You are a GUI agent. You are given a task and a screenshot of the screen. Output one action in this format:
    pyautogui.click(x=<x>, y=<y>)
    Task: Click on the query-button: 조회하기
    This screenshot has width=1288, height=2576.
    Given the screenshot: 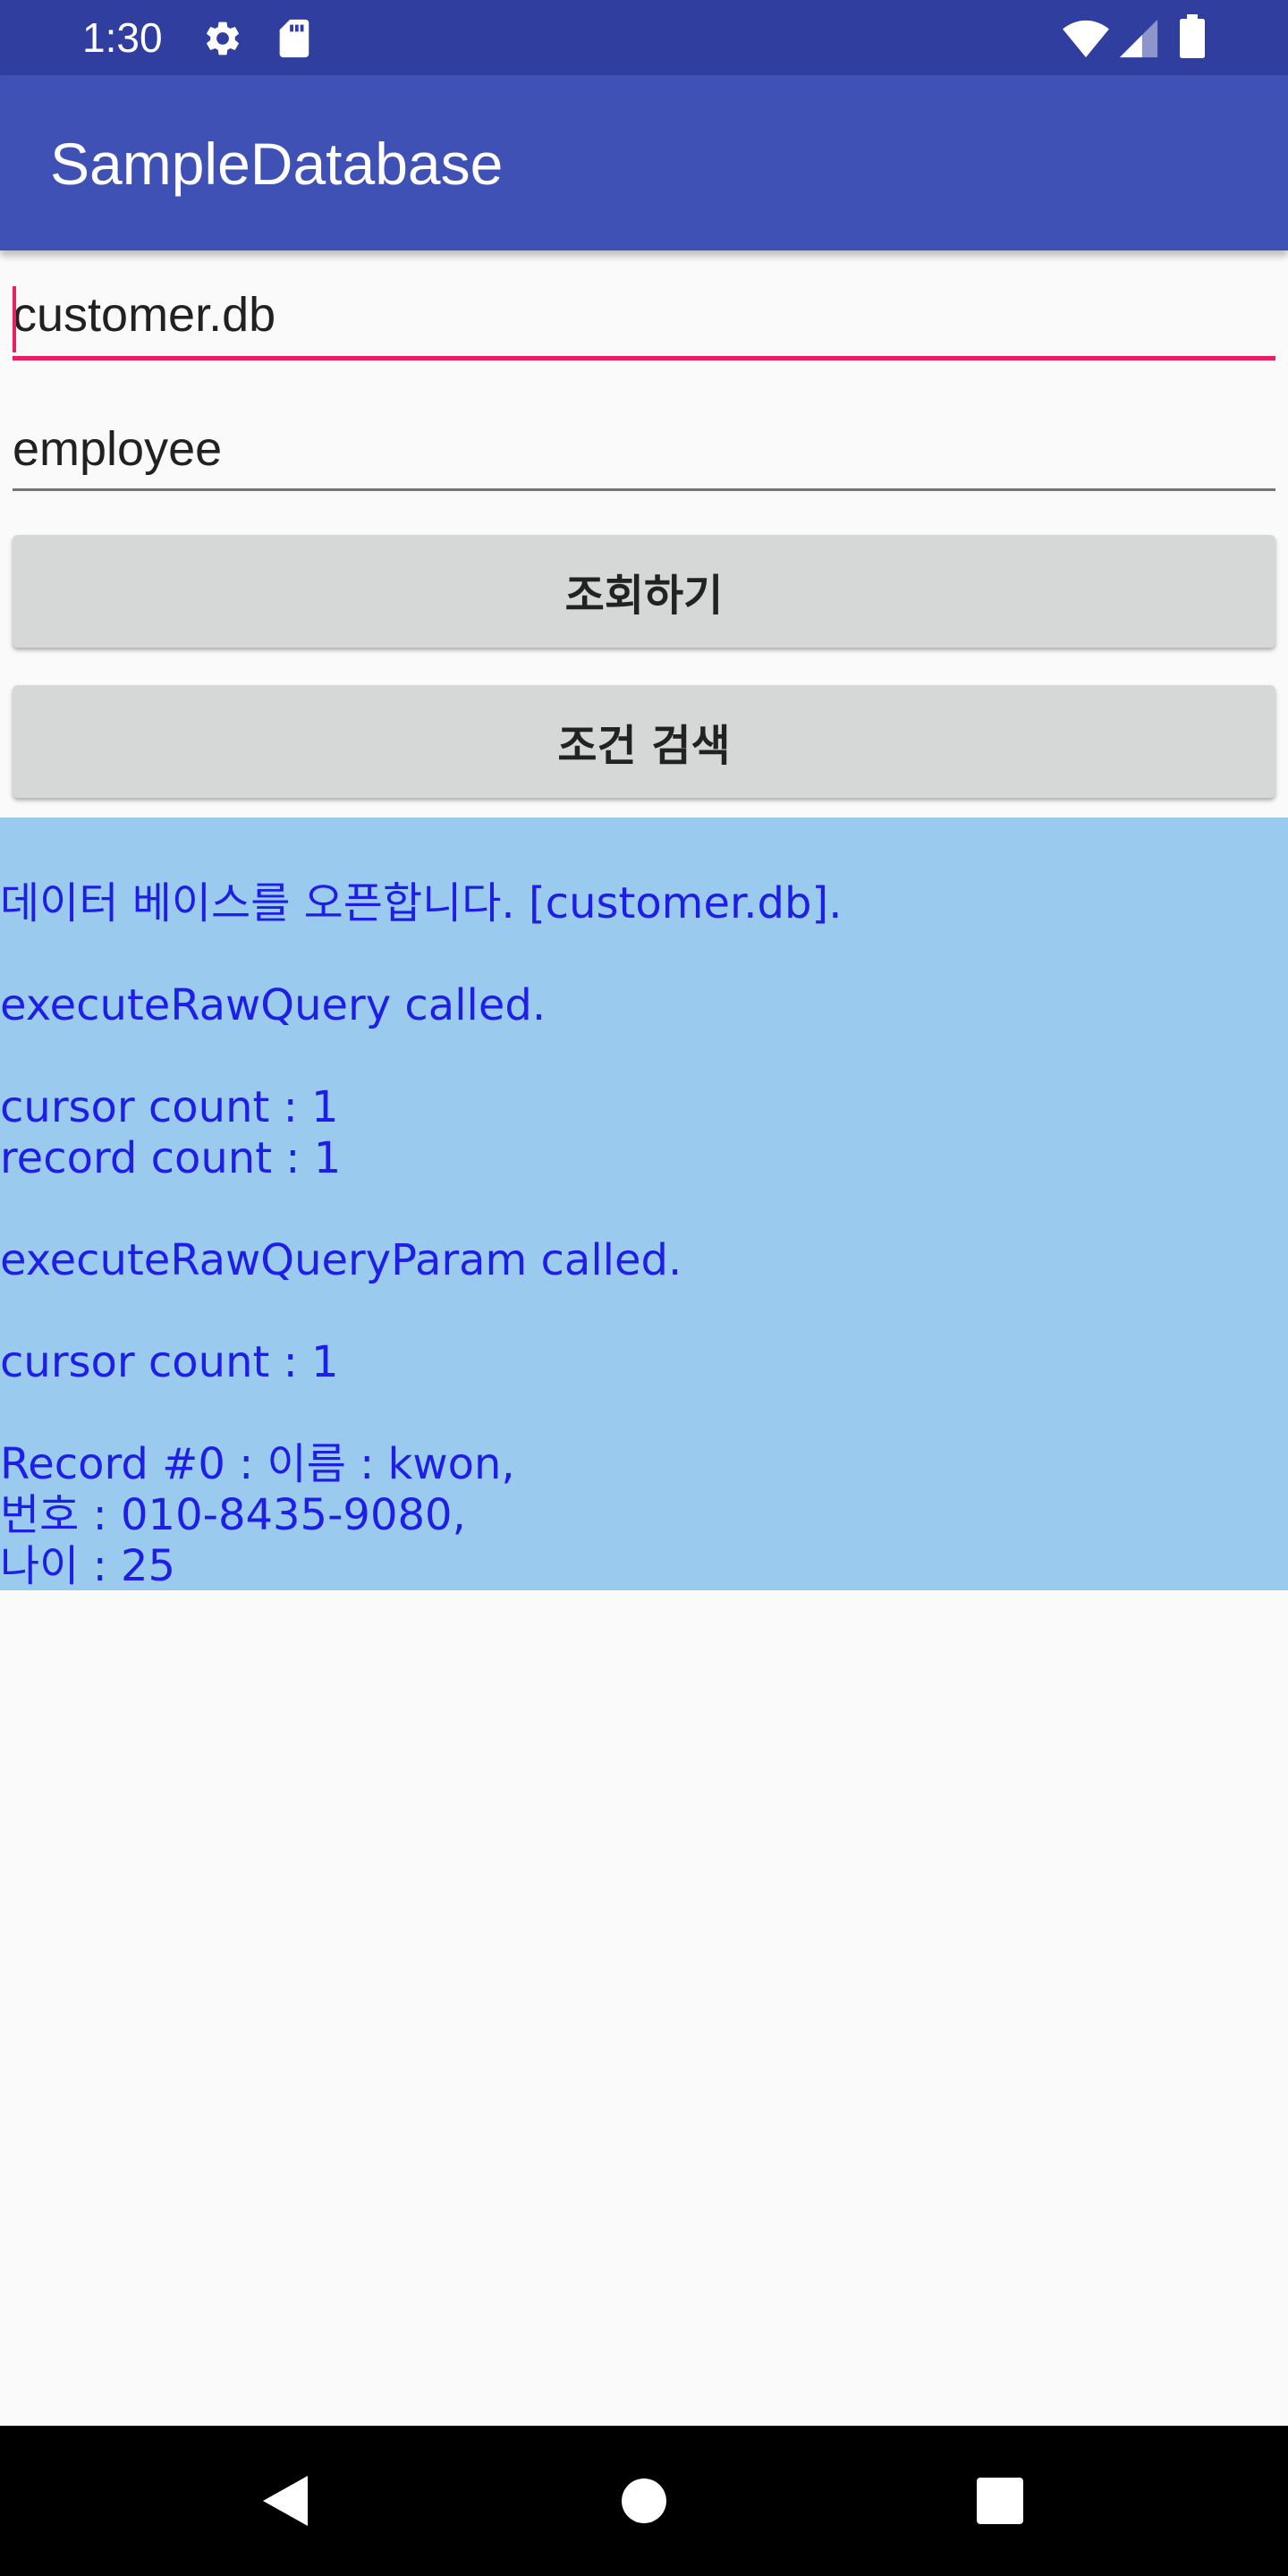 What is the action you would take?
    pyautogui.click(x=644, y=591)
    